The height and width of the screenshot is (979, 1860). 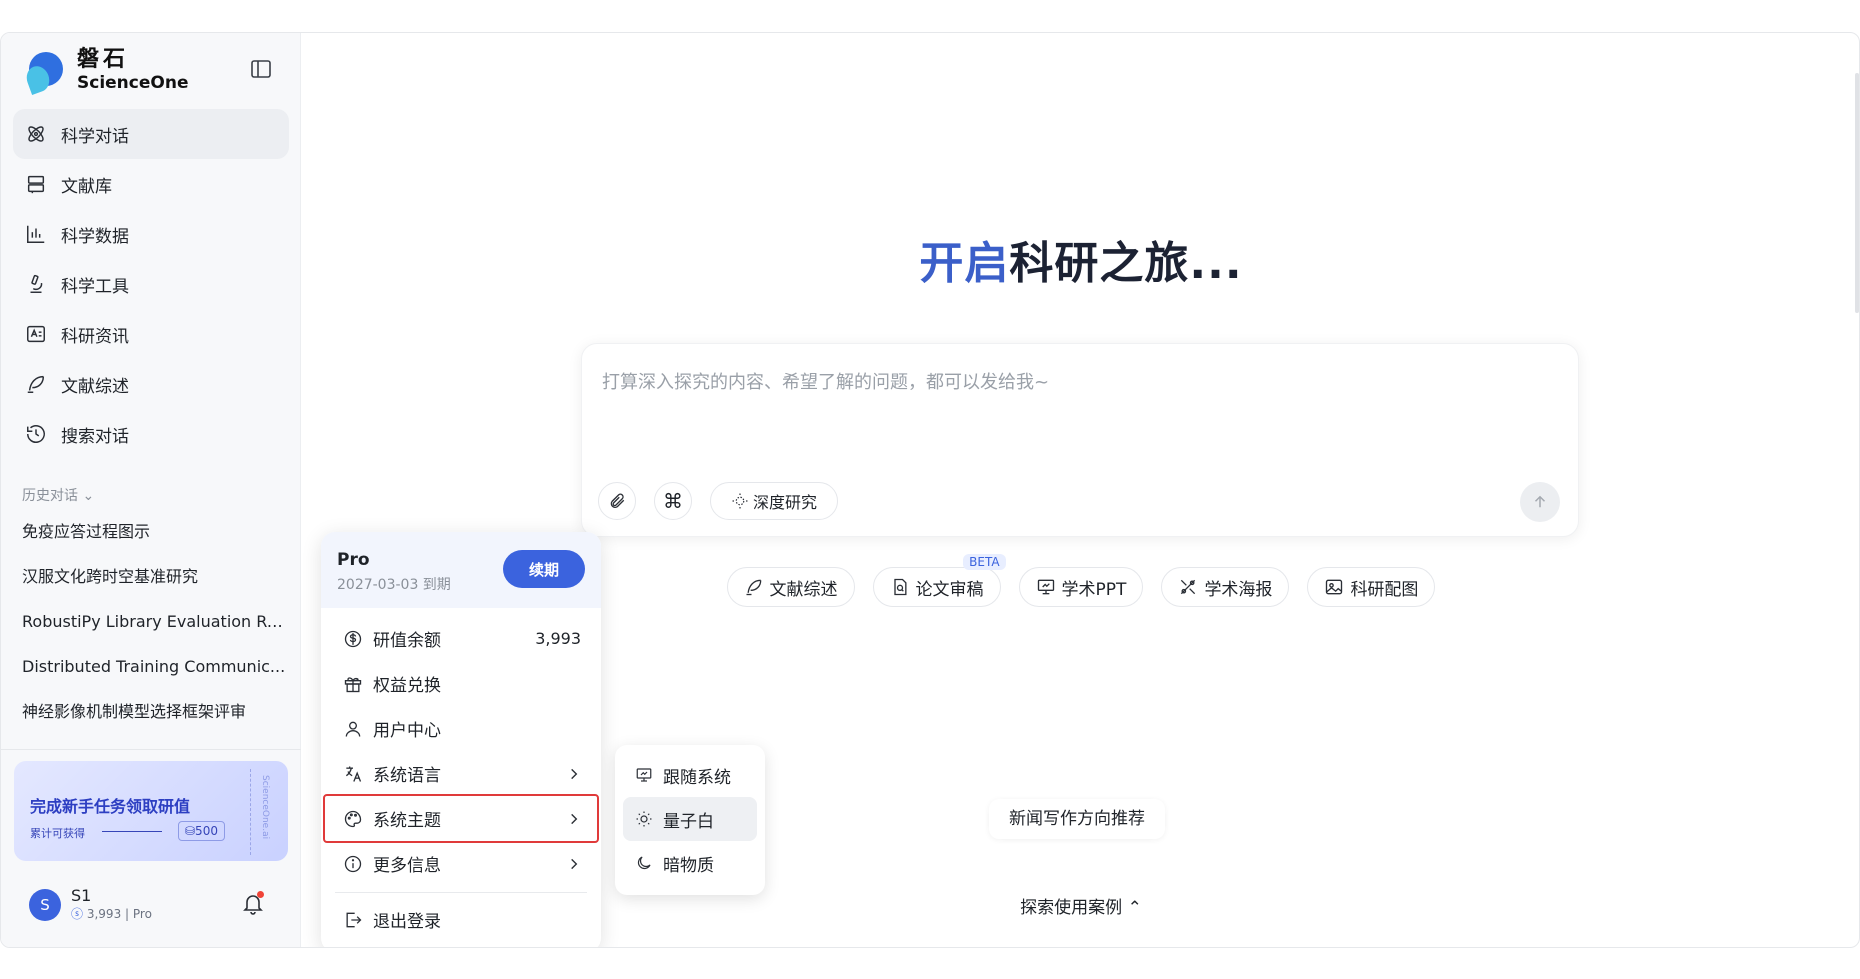 What do you see at coordinates (353, 774) in the screenshot?
I see `translate-icon` at bounding box center [353, 774].